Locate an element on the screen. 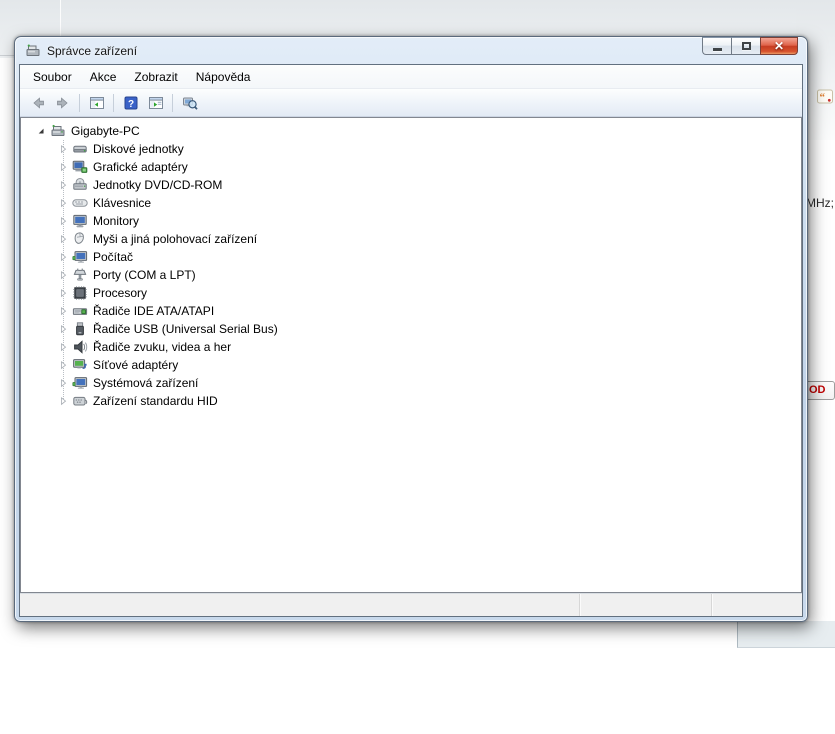  quote-icon: “ is located at coordinates (826, 98).